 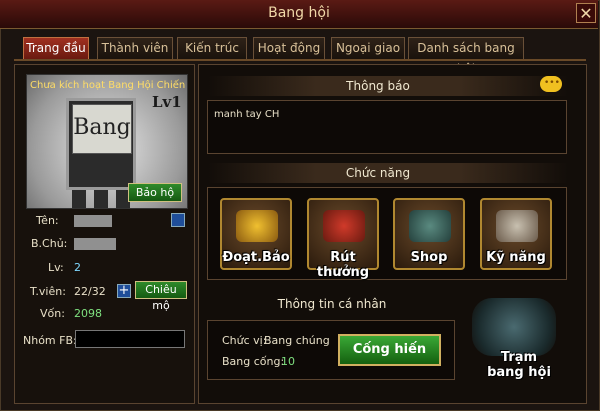 I want to click on feature-label-rut-thuong: Rút thưởng, so click(x=343, y=265).